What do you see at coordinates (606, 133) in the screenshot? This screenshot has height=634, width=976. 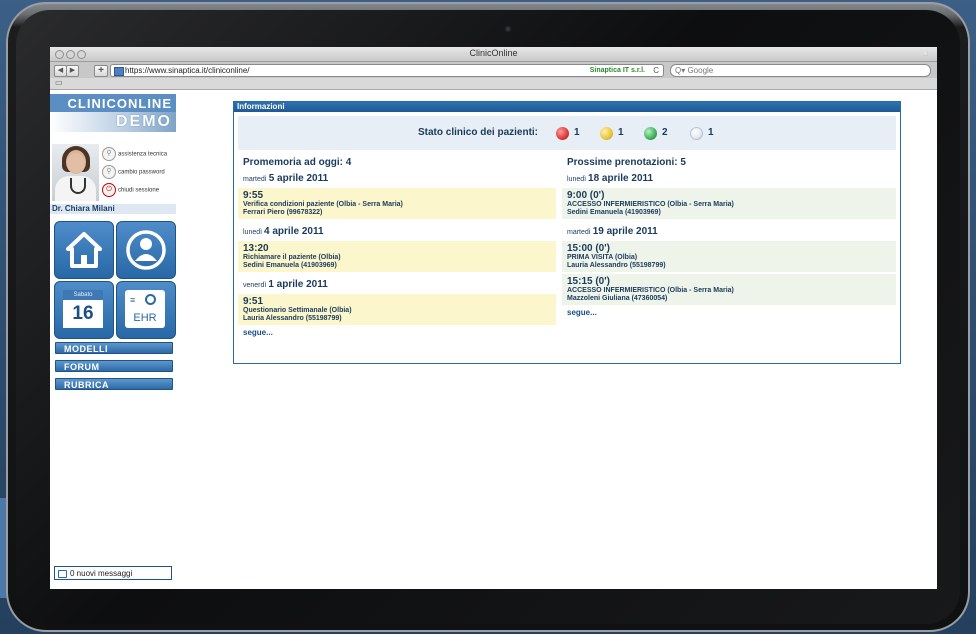 I see `status-yellow-icon` at bounding box center [606, 133].